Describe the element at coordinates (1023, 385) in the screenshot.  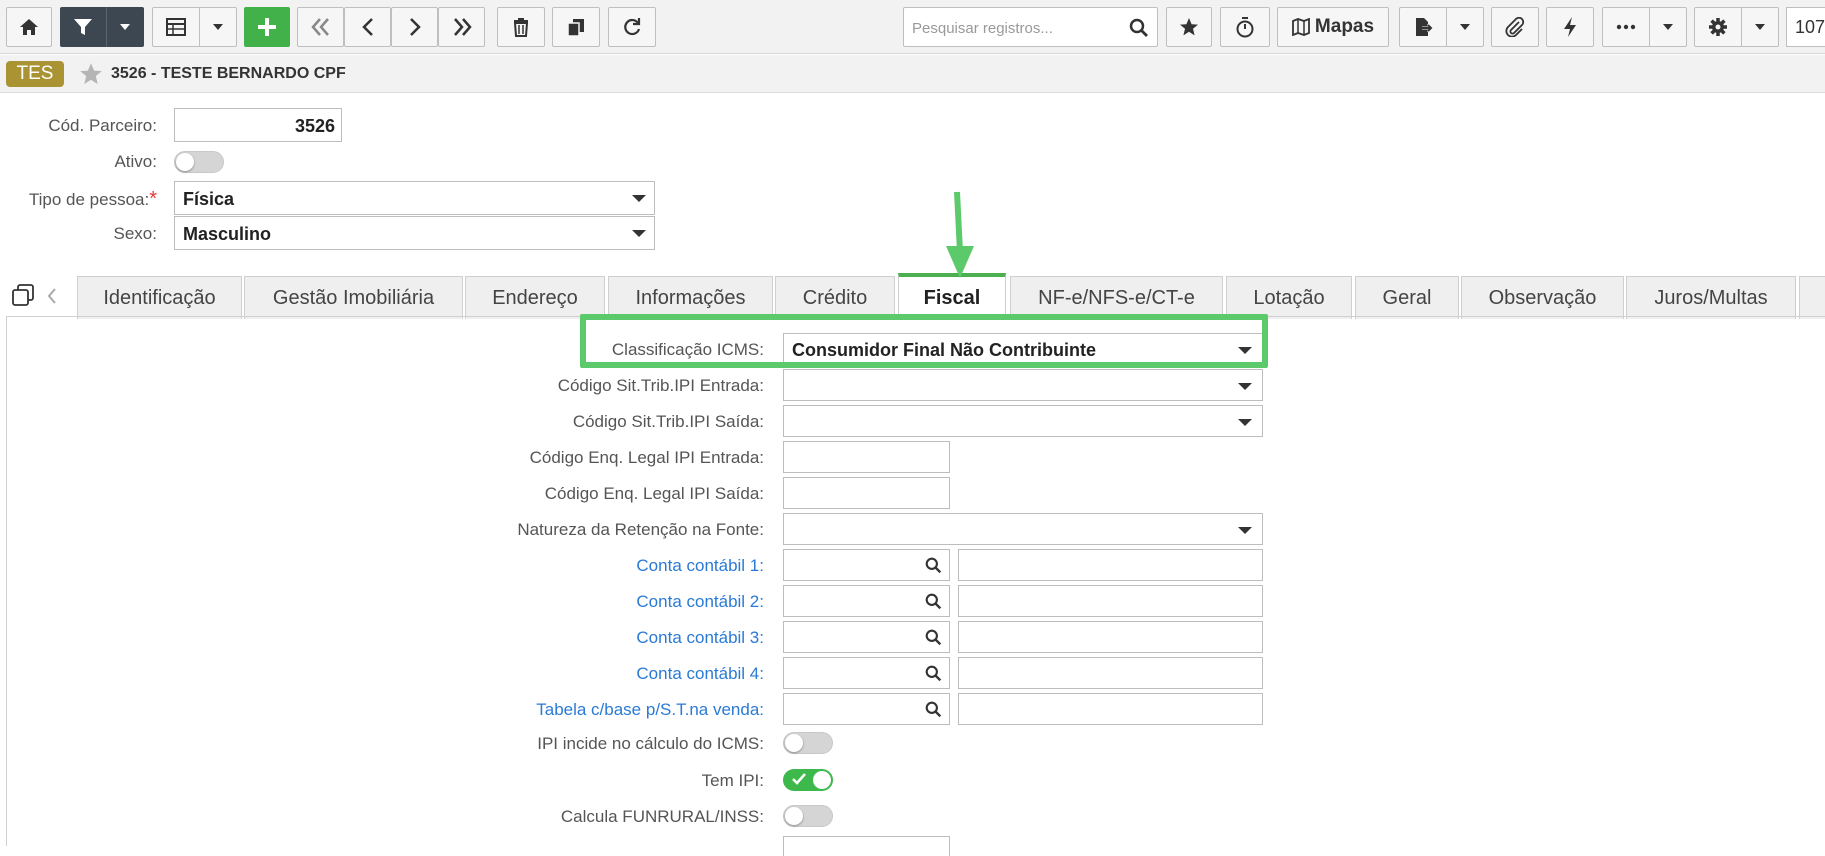
I see `cst-ipi-entrada-select` at that location.